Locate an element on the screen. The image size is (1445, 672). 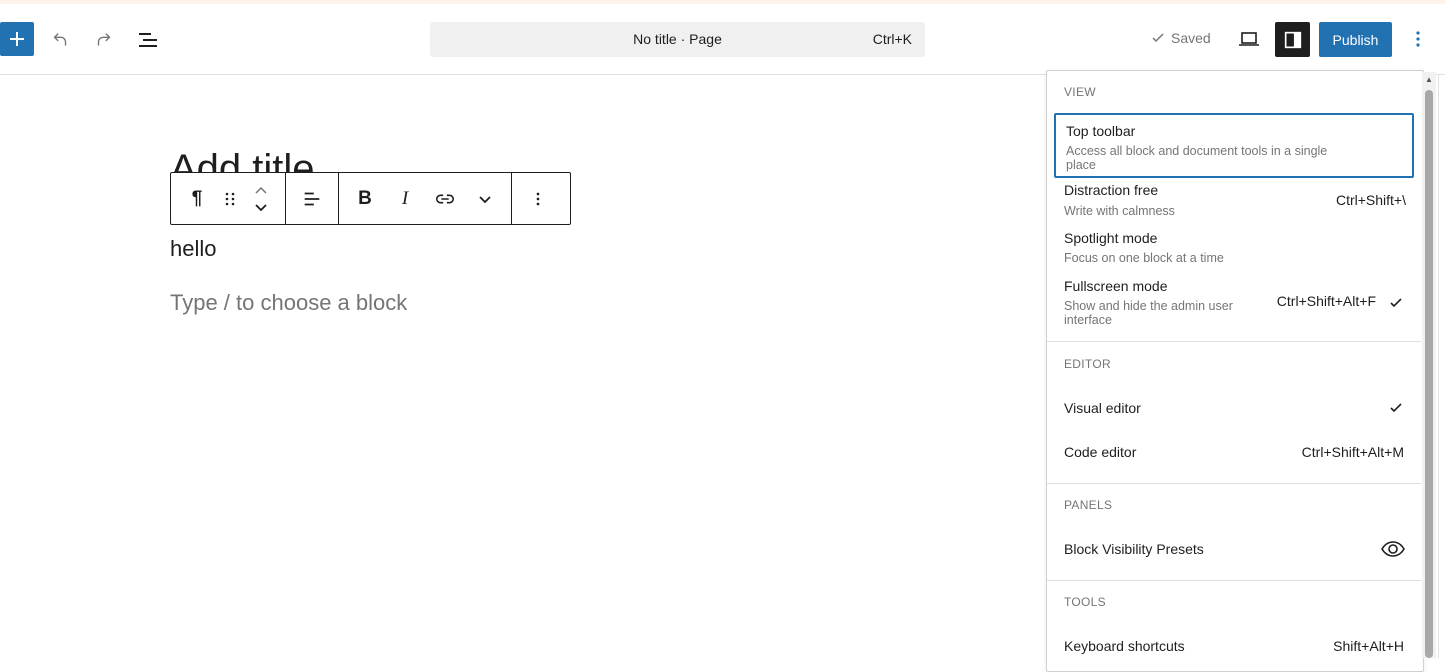
post-title-placeholder: Add title is located at coordinates (242, 157).